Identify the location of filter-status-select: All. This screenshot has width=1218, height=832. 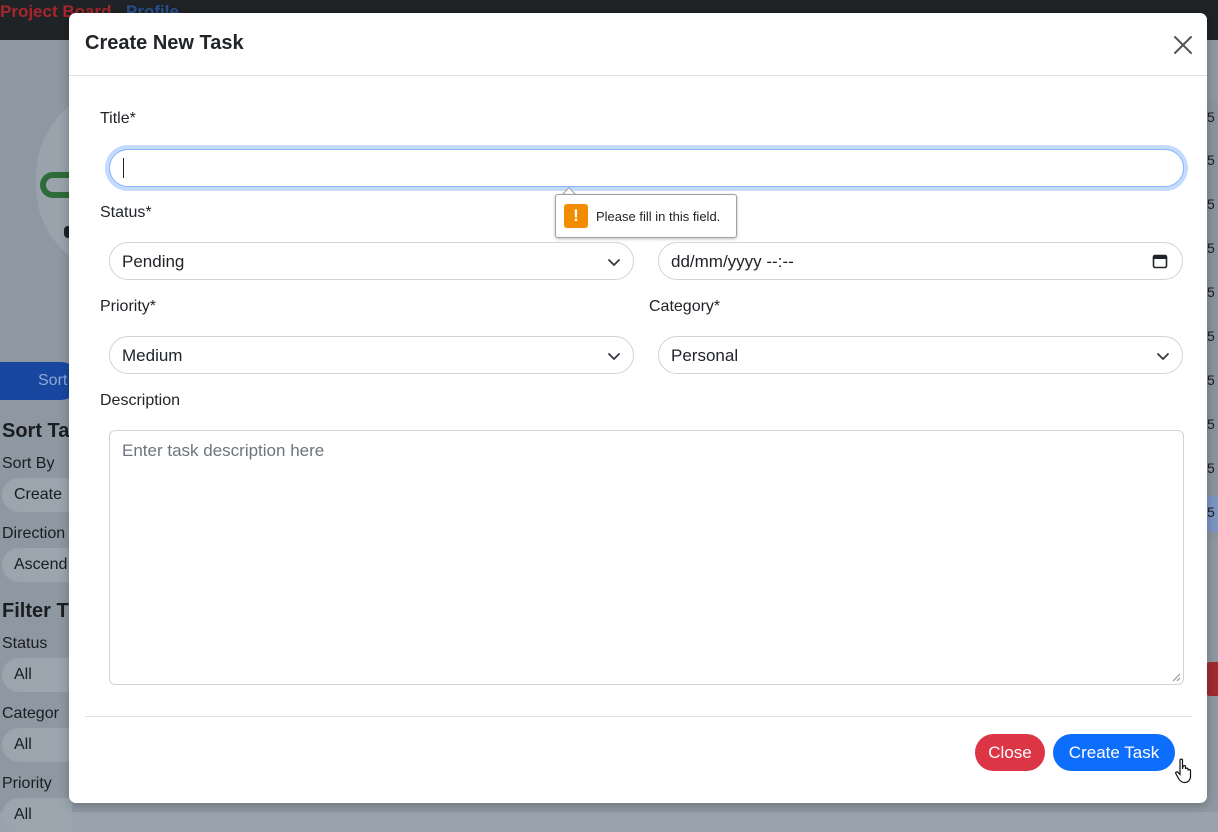
(37, 675).